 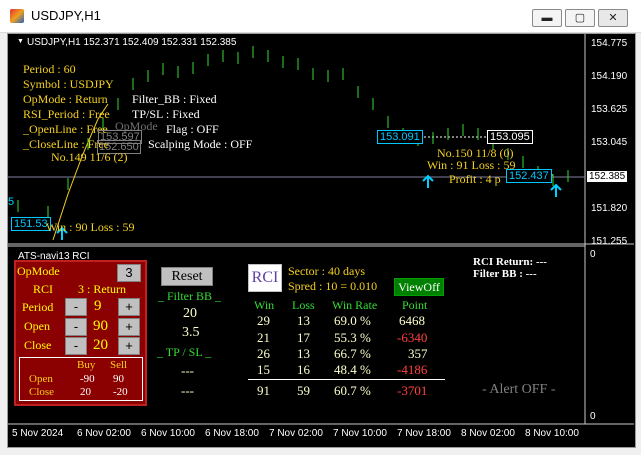 What do you see at coordinates (65, 99) in the screenshot?
I see `overlay-opmode: OpMode : Return` at bounding box center [65, 99].